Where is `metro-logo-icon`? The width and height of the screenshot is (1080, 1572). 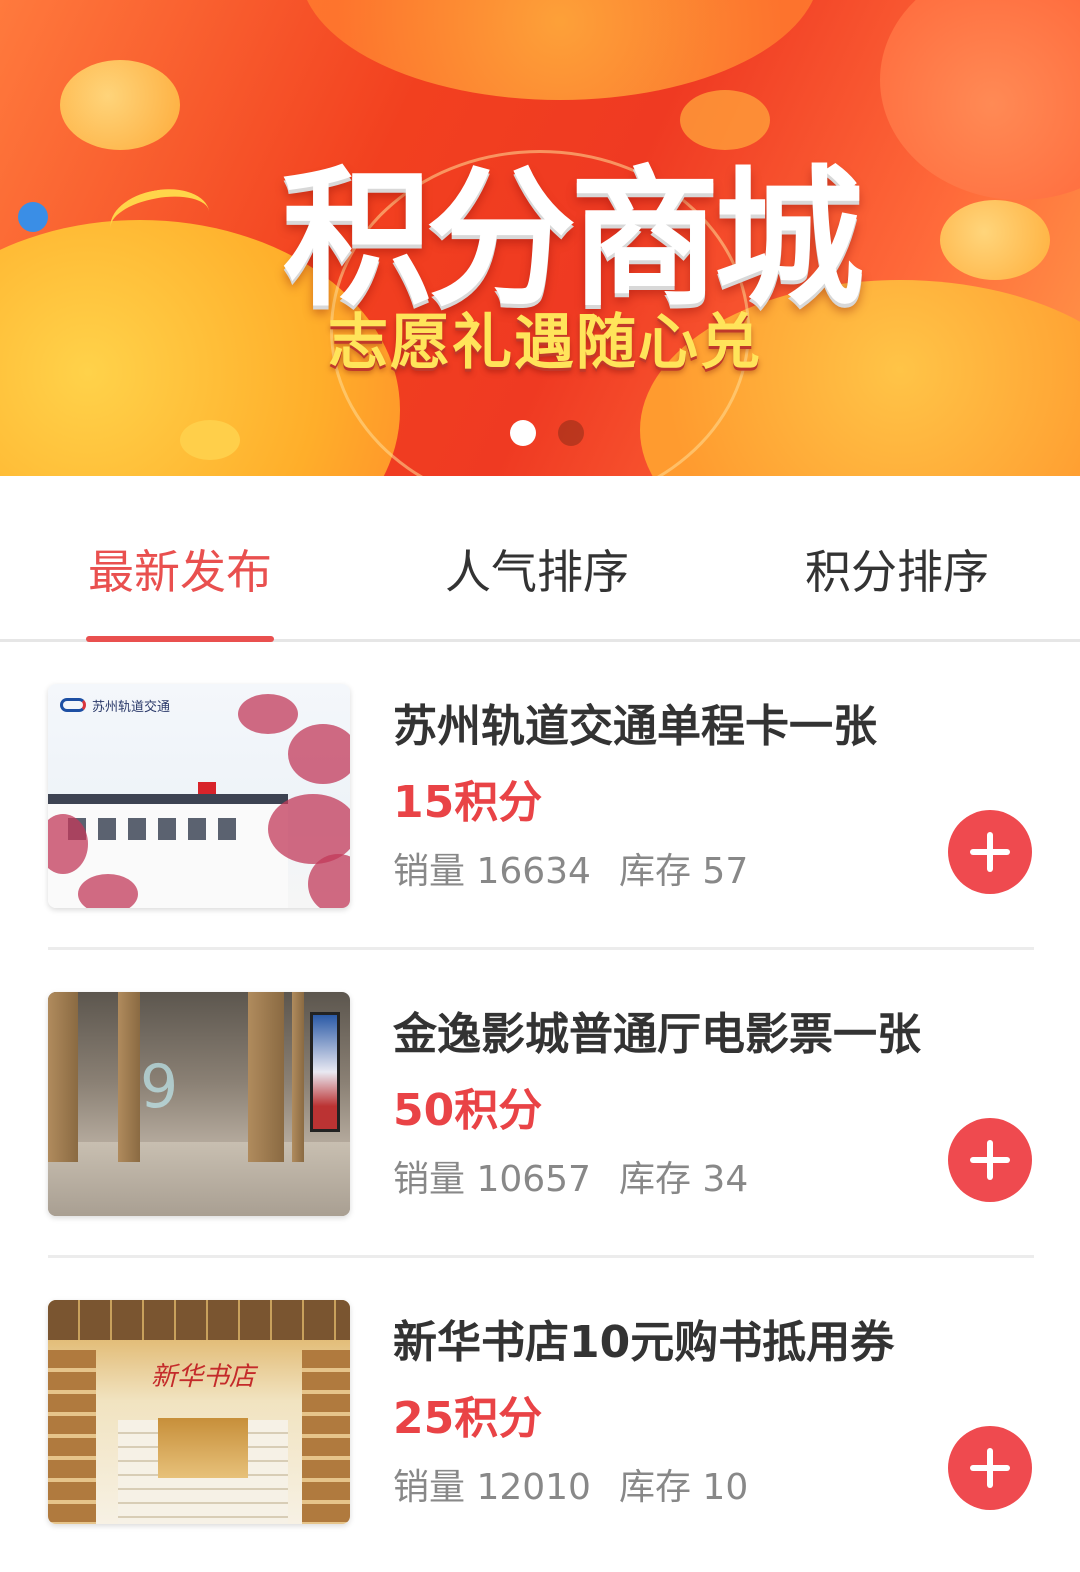
metro-logo-icon is located at coordinates (73, 705).